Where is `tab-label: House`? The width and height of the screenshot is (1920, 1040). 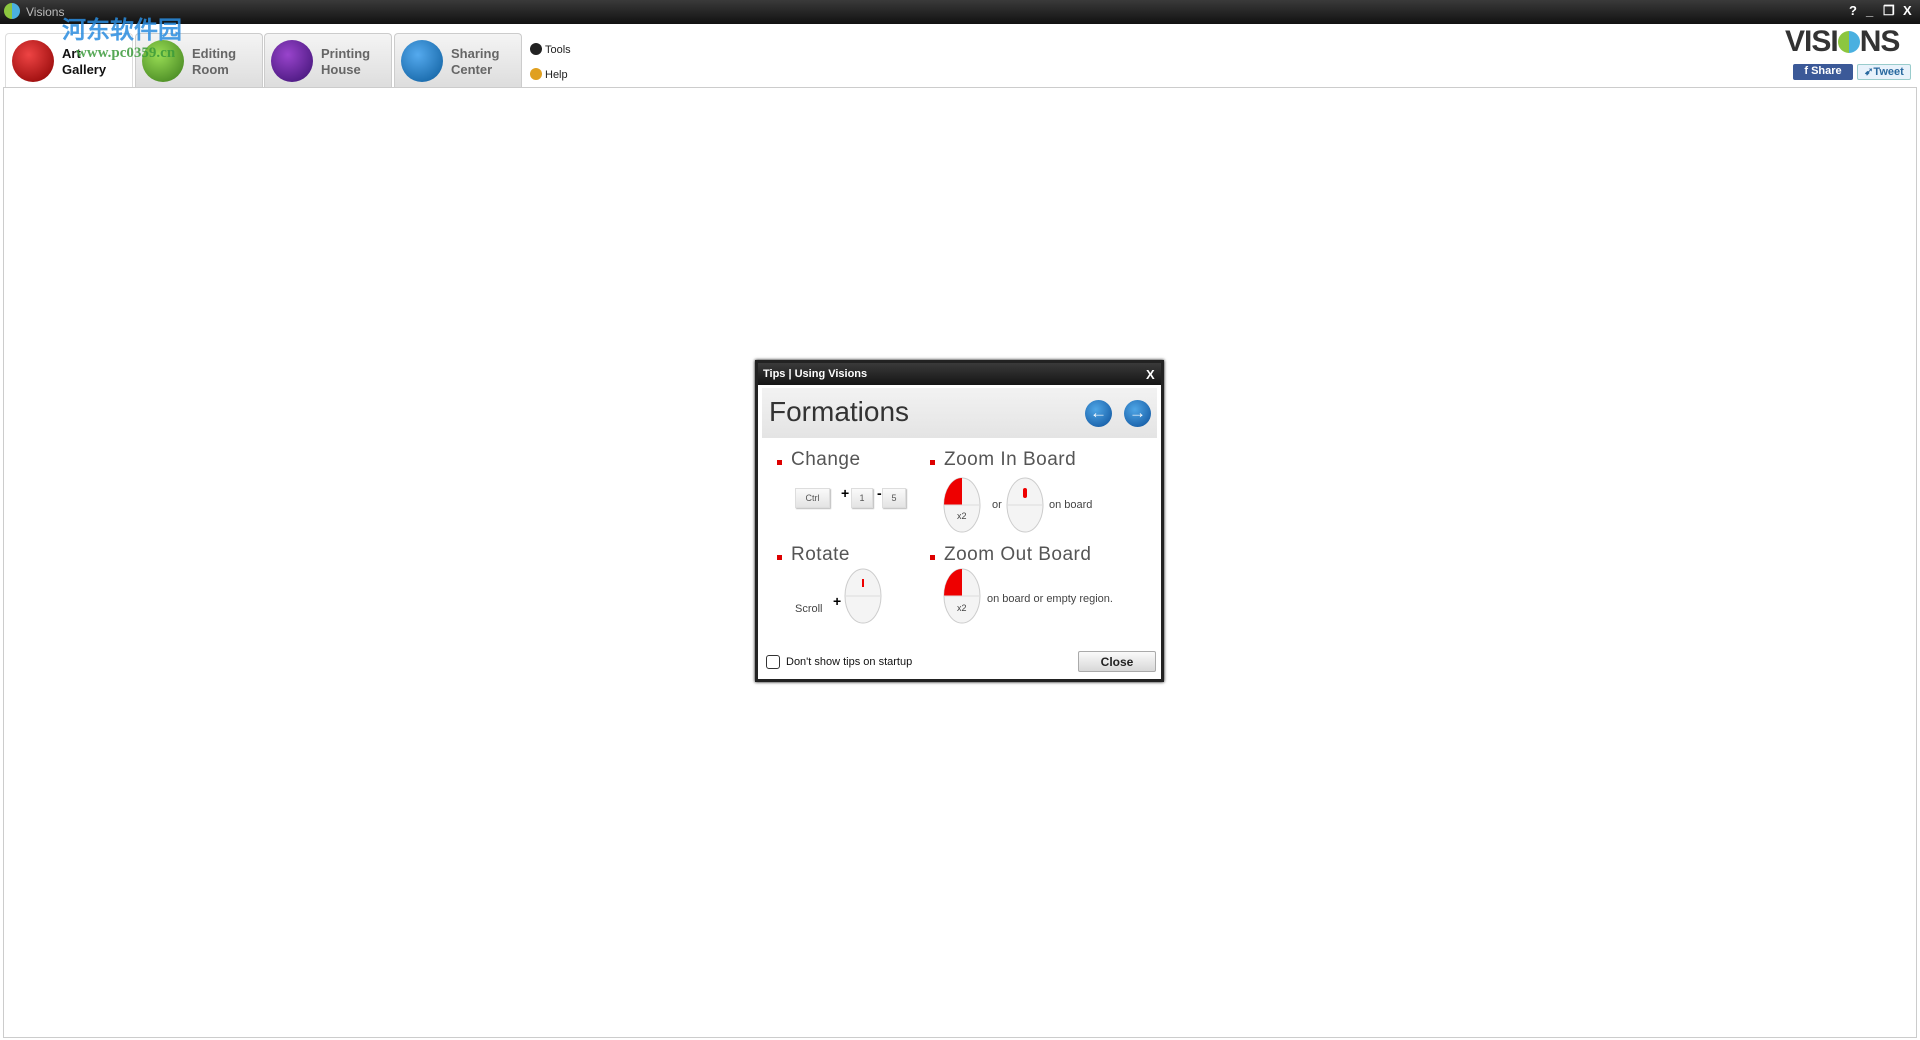 tab-label: House is located at coordinates (341, 69).